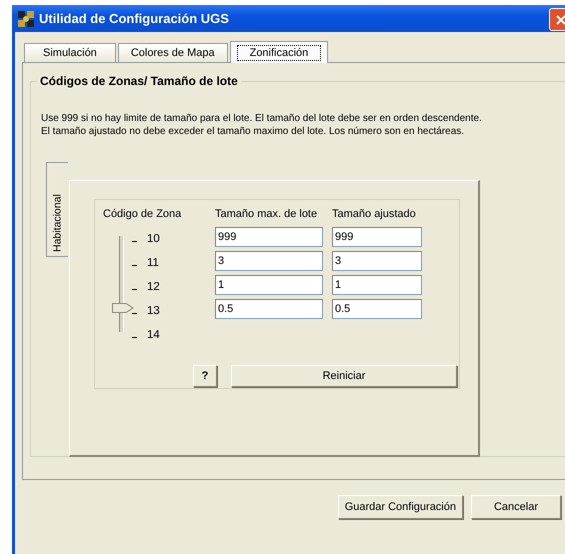 The image size is (565, 554). Describe the element at coordinates (344, 376) in the screenshot. I see `reset-button: Reiniciar` at that location.